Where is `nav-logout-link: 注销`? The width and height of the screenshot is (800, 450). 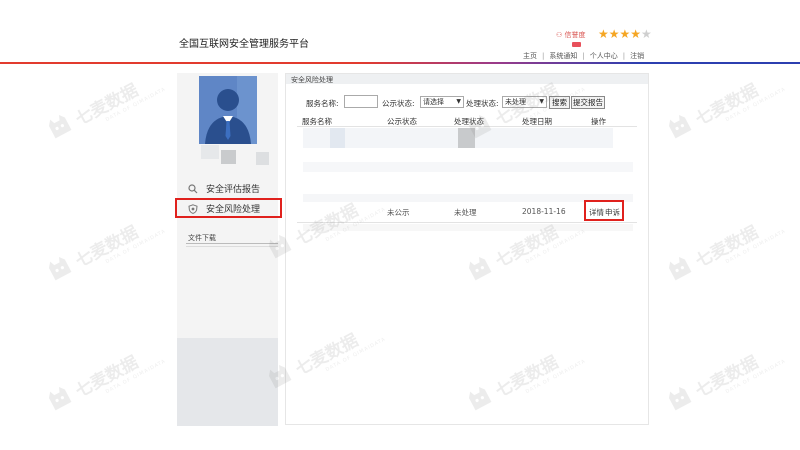 nav-logout-link: 注销 is located at coordinates (637, 56).